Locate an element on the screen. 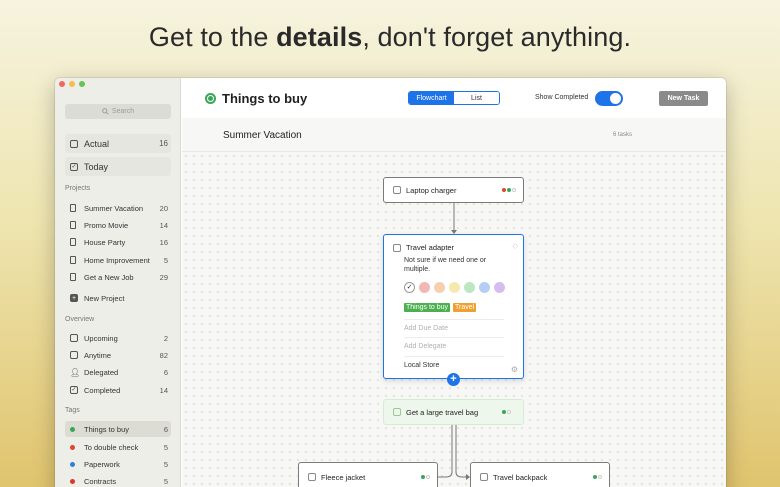 The image size is (780, 487). show-completed-toggle is located at coordinates (609, 98).